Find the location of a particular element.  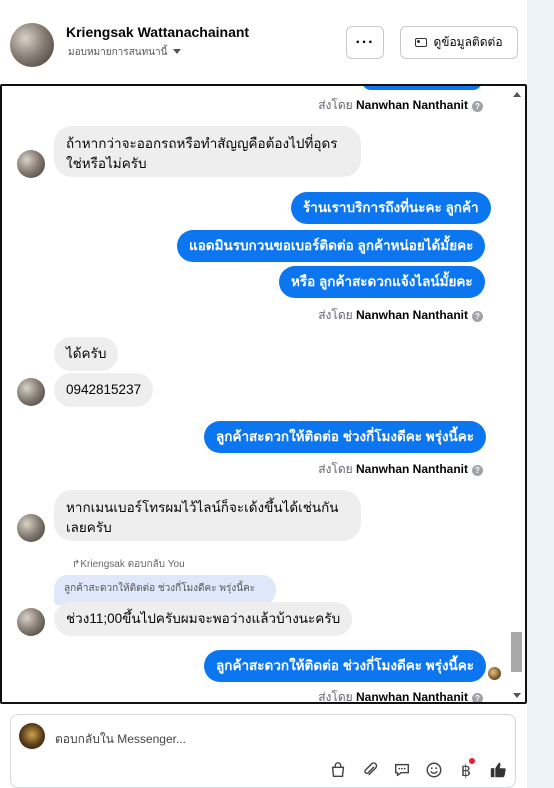

message-bubble-incoming: ได้ครับ is located at coordinates (86, 354).